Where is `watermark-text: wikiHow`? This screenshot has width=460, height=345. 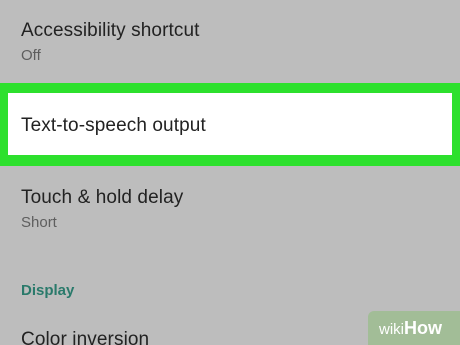
watermark-text: wikiHow is located at coordinates (410, 328).